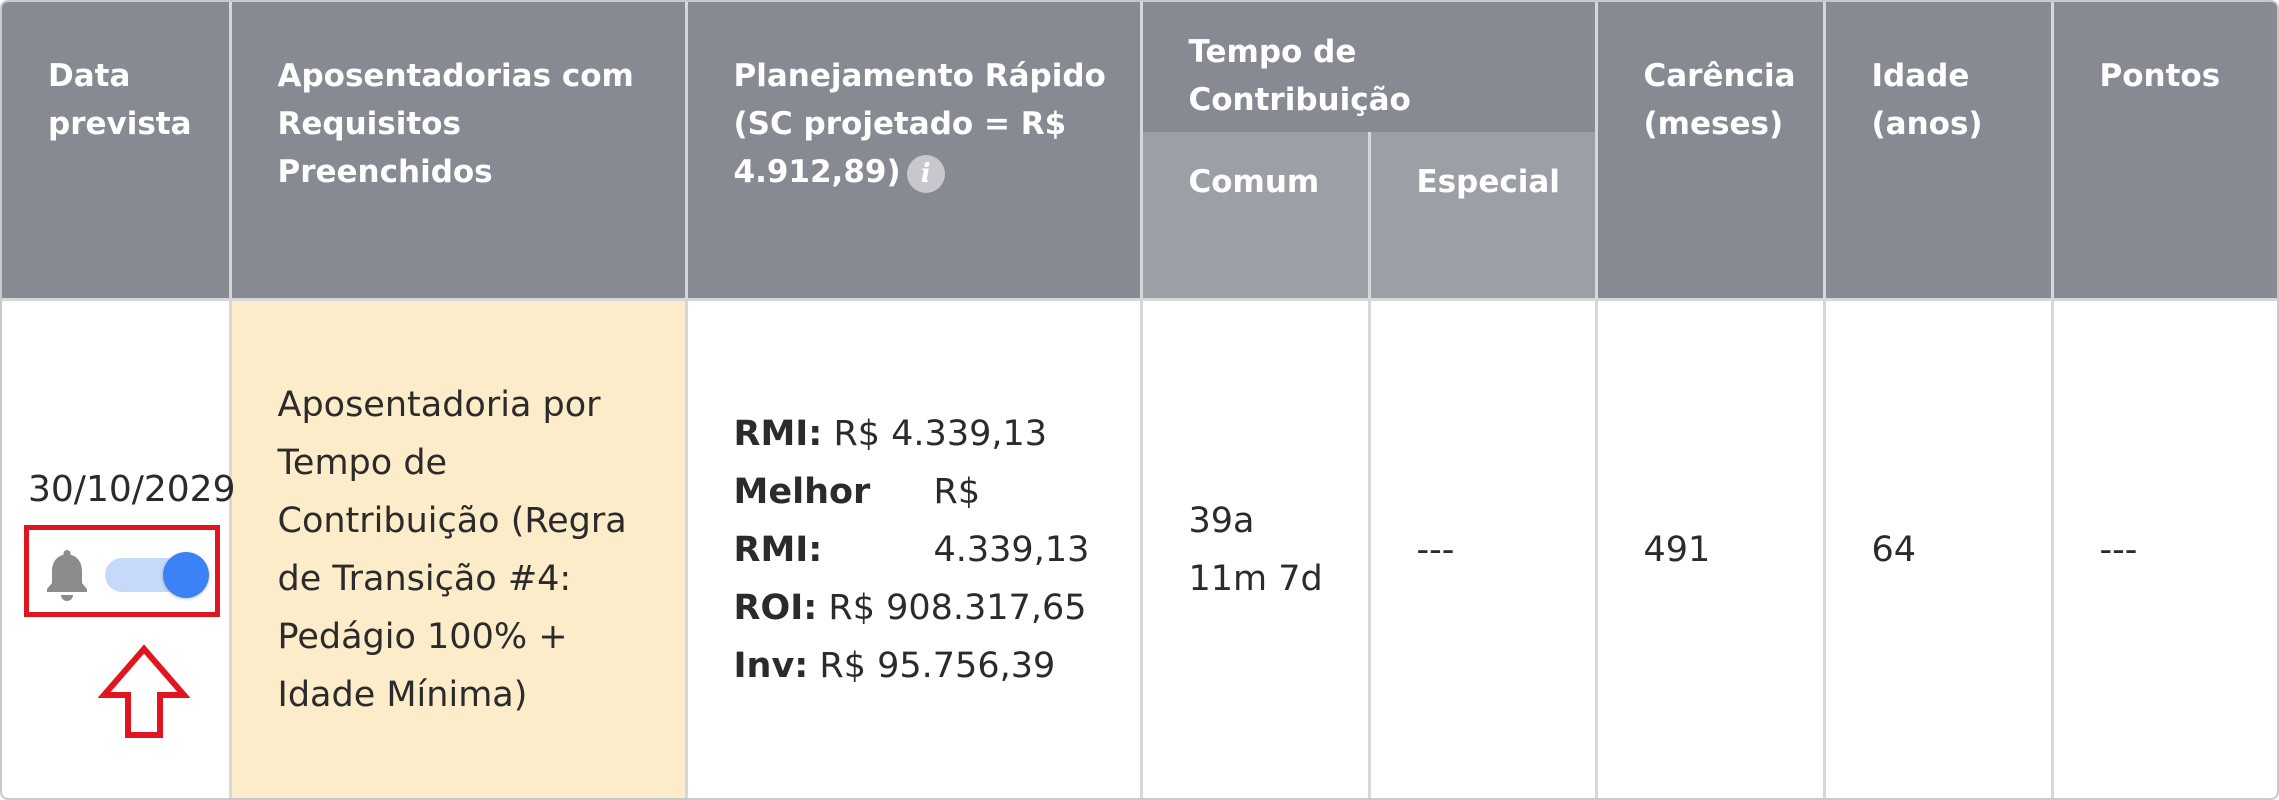  What do you see at coordinates (186, 574) in the screenshot?
I see `alert-toggle-knob` at bounding box center [186, 574].